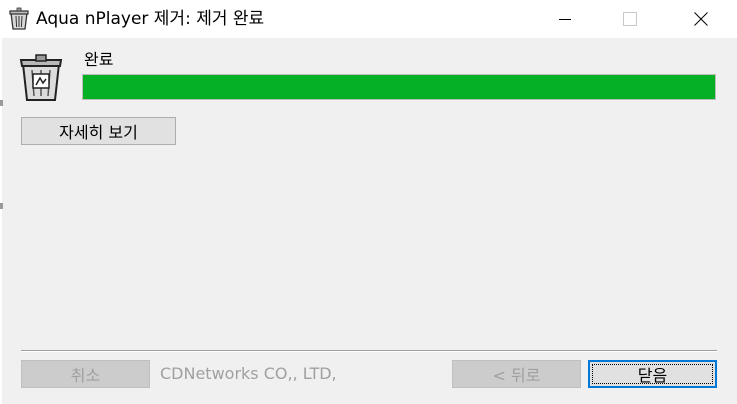 Image resolution: width=737 pixels, height=404 pixels. I want to click on close-button: 닫음, so click(652, 374).